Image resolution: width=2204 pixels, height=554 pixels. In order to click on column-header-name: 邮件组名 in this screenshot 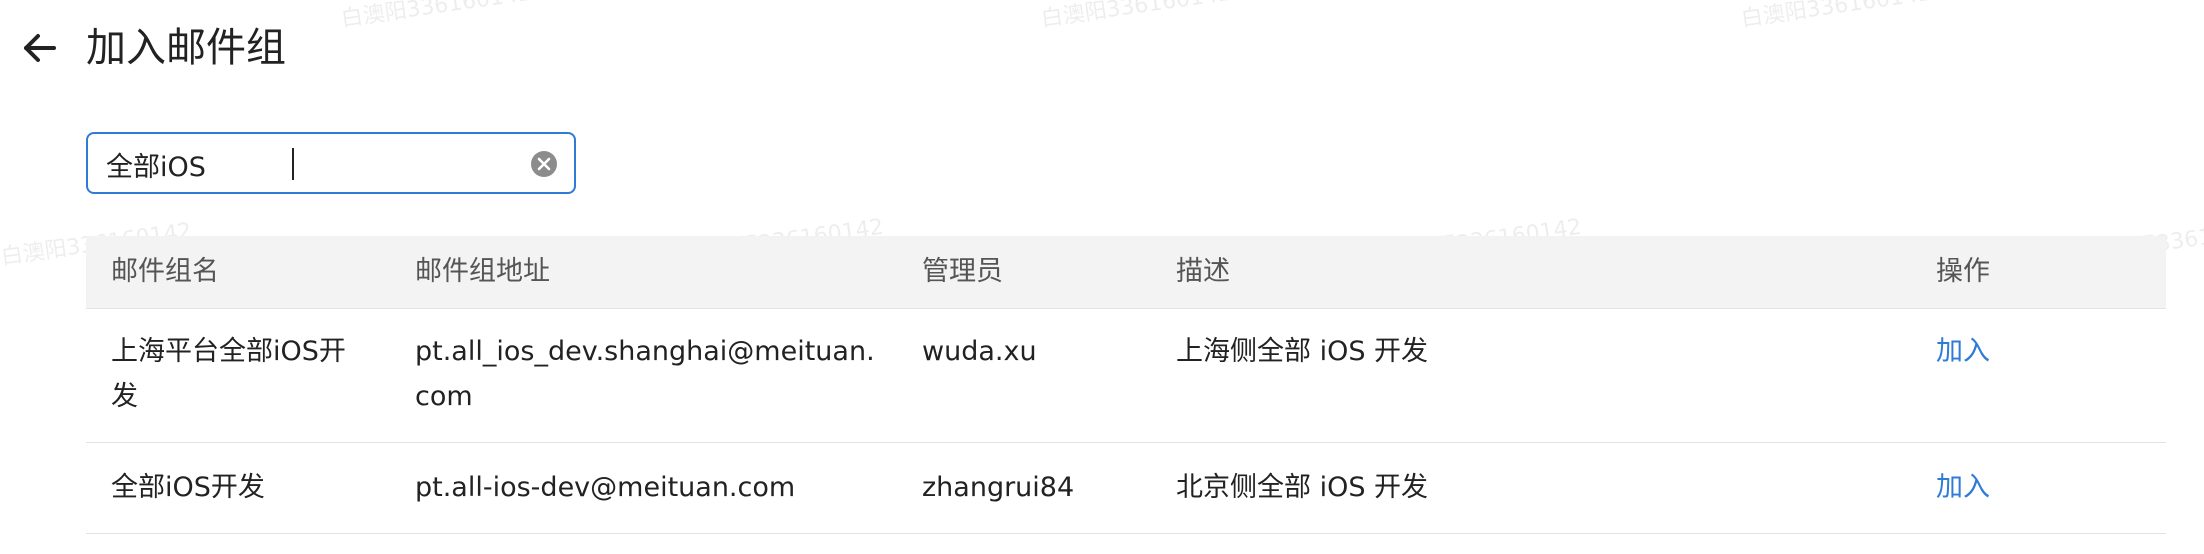, I will do `click(165, 271)`.